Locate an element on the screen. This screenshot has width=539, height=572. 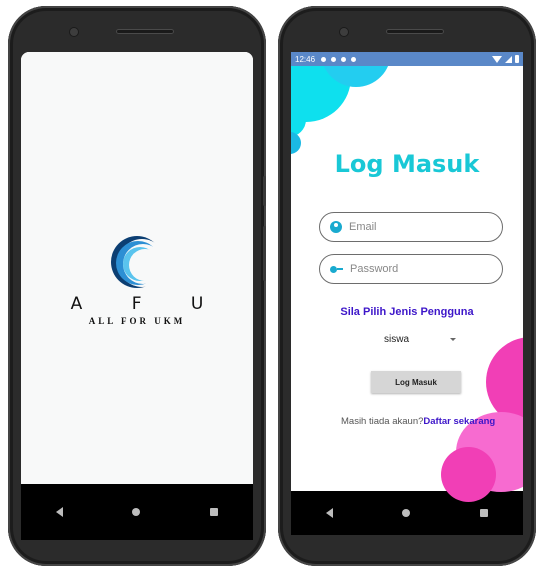
wifi-icon is located at coordinates (497, 59).